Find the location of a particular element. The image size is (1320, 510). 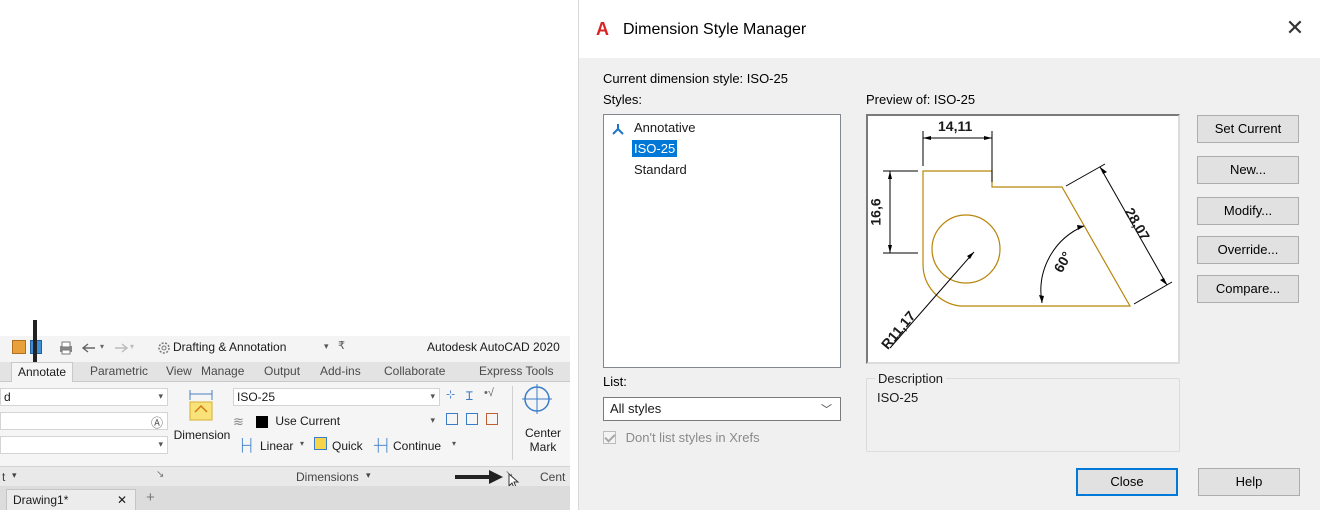

linear-chevron-down-icon: ▾ is located at coordinates (302, 443).